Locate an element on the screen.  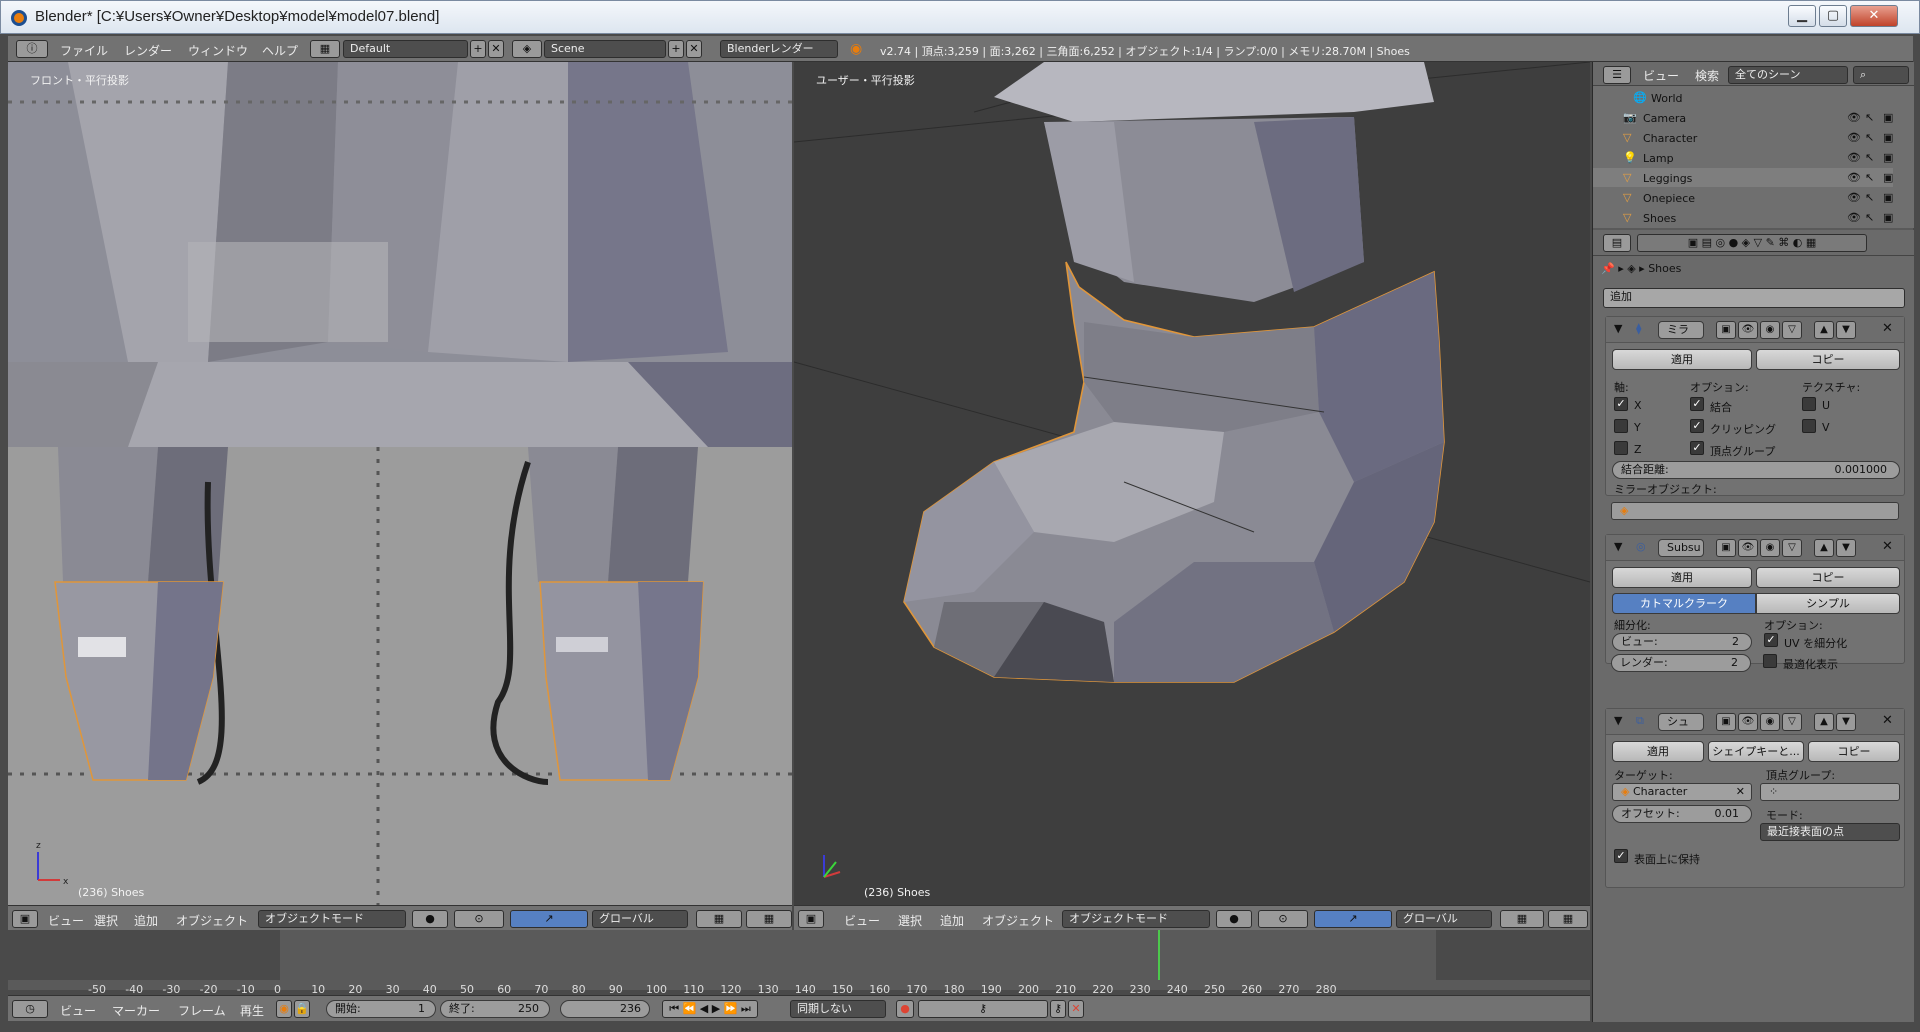
scene-select: Scene is located at coordinates (605, 49).